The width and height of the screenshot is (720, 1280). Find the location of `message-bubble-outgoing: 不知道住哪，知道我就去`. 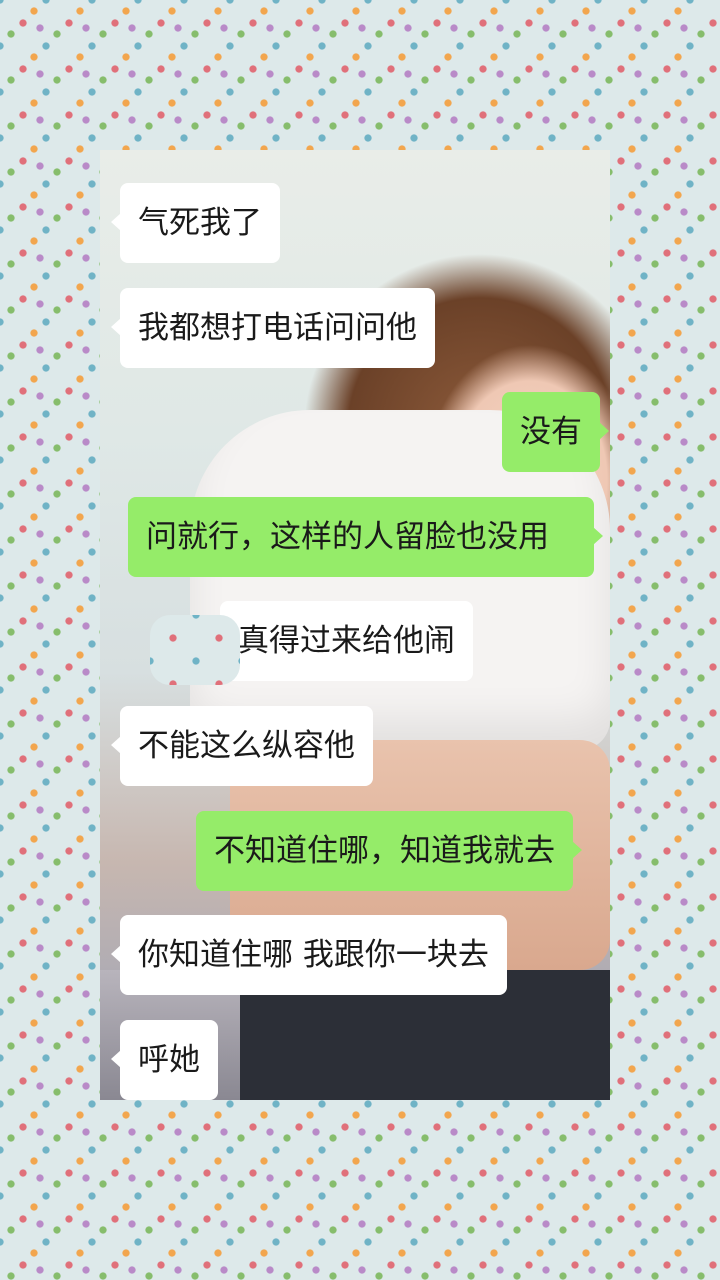

message-bubble-outgoing: 不知道住哪，知道我就去 is located at coordinates (389, 851).